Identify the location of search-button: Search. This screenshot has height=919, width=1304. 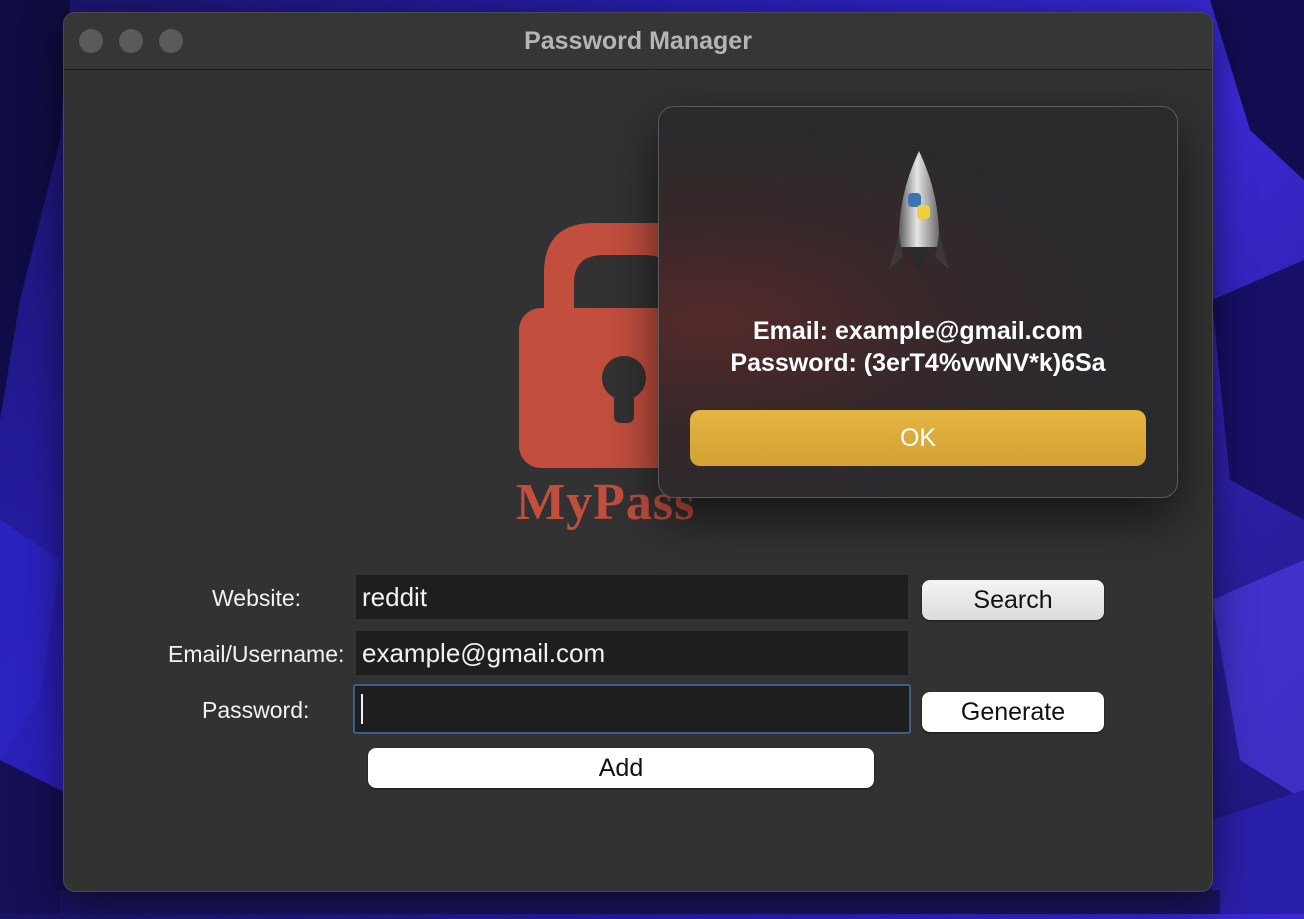
(1013, 600).